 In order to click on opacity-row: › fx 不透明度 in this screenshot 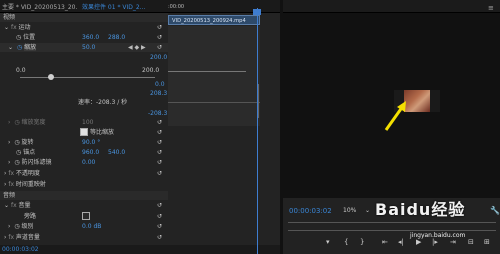, I will do `click(84, 173)`.